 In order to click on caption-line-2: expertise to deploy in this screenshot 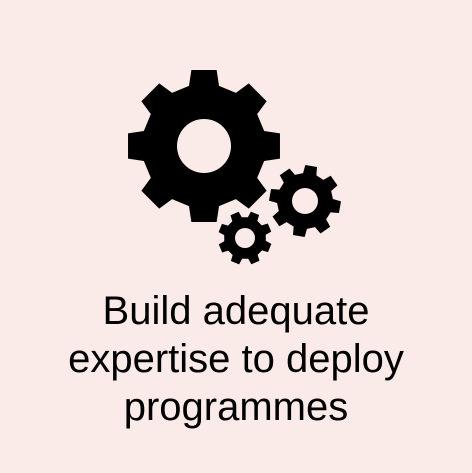, I will do `click(236, 359)`.